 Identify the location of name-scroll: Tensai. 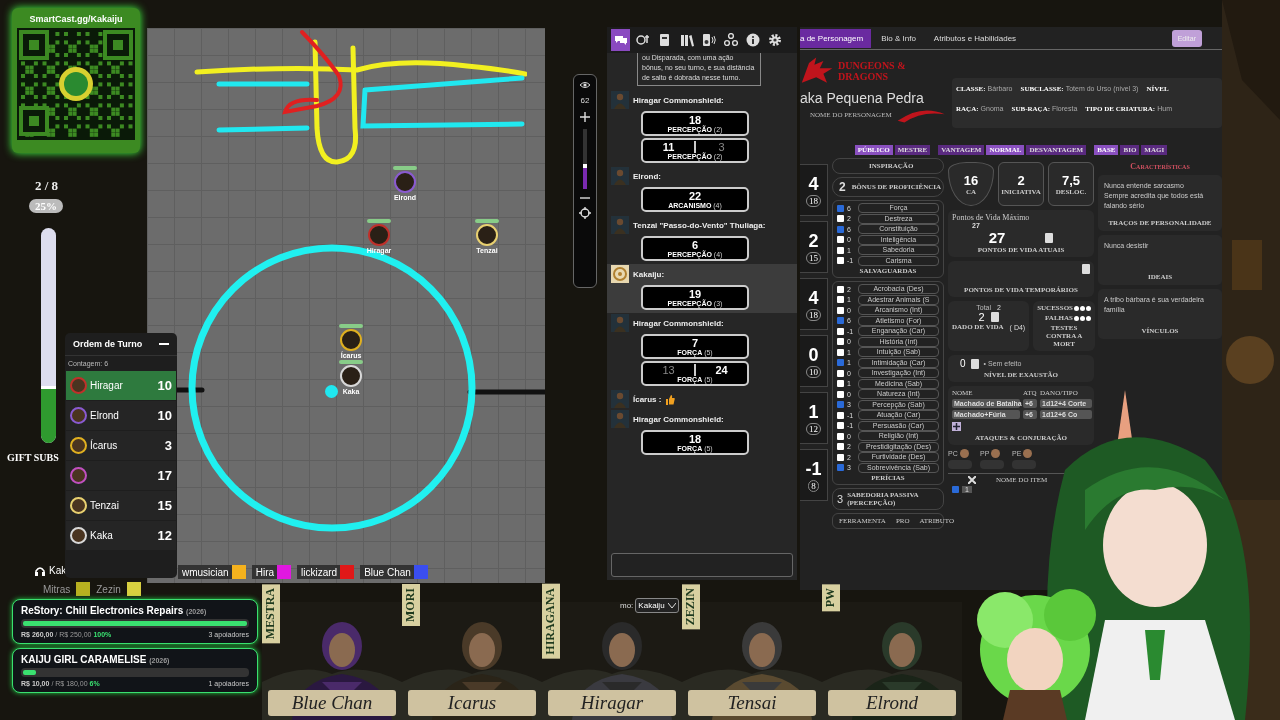
(752, 703).